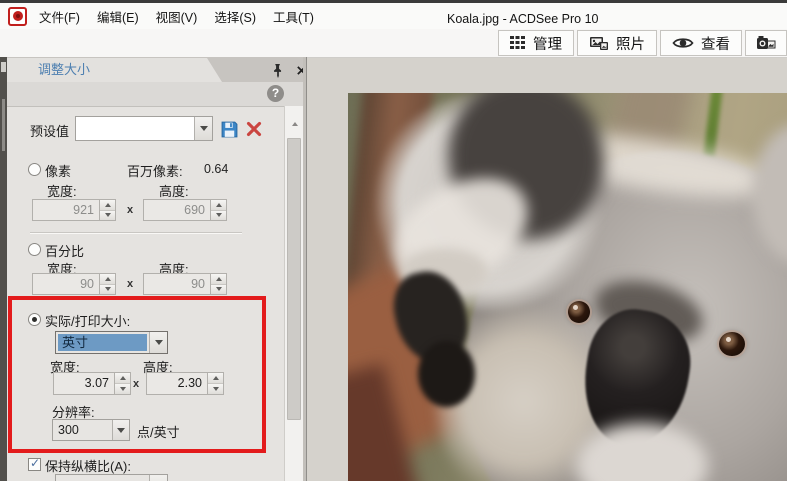 Image resolution: width=787 pixels, height=481 pixels. Describe the element at coordinates (275, 93) in the screenshot. I see `help-icon: ?` at that location.